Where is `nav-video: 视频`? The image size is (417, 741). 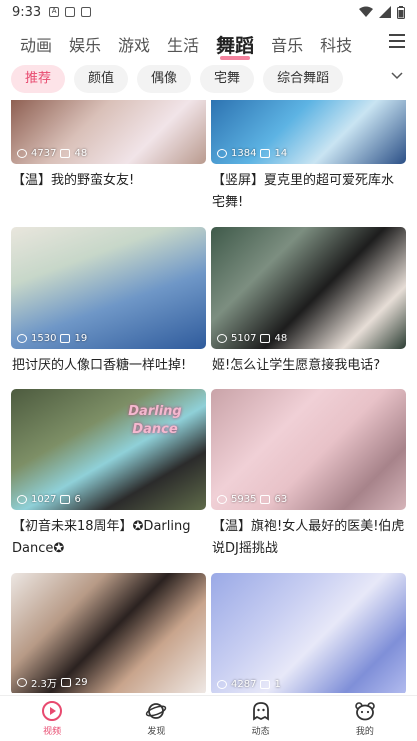
nav-video: 视频 is located at coordinates (52, 718).